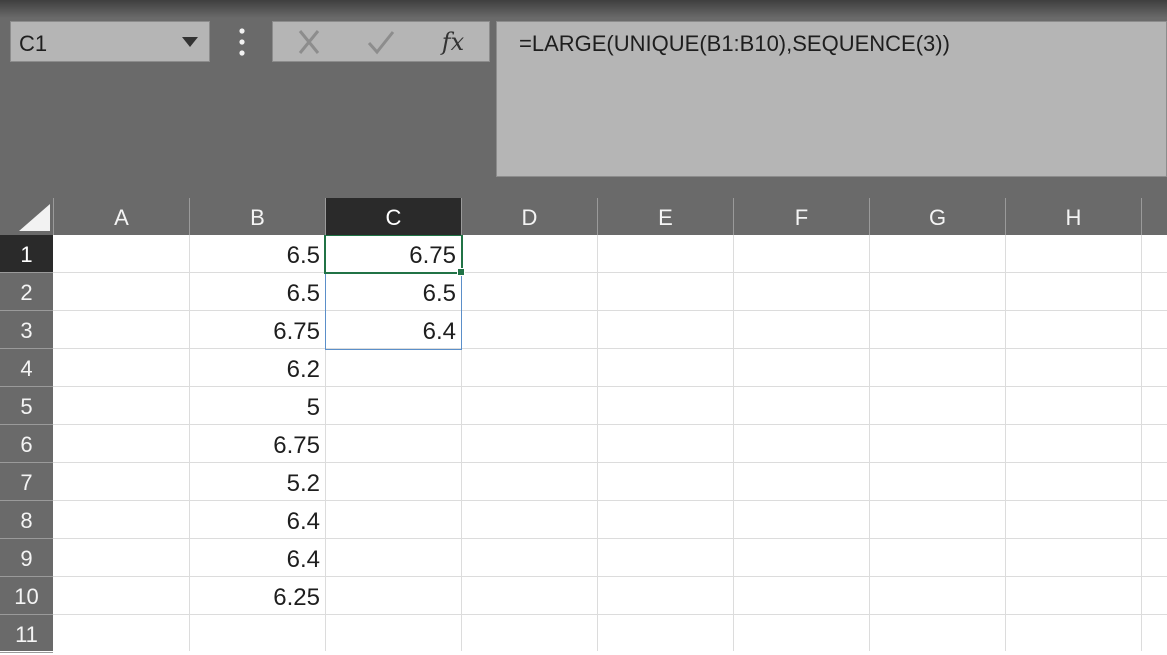  Describe the element at coordinates (1074, 216) in the screenshot. I see `column-header-h: H` at that location.